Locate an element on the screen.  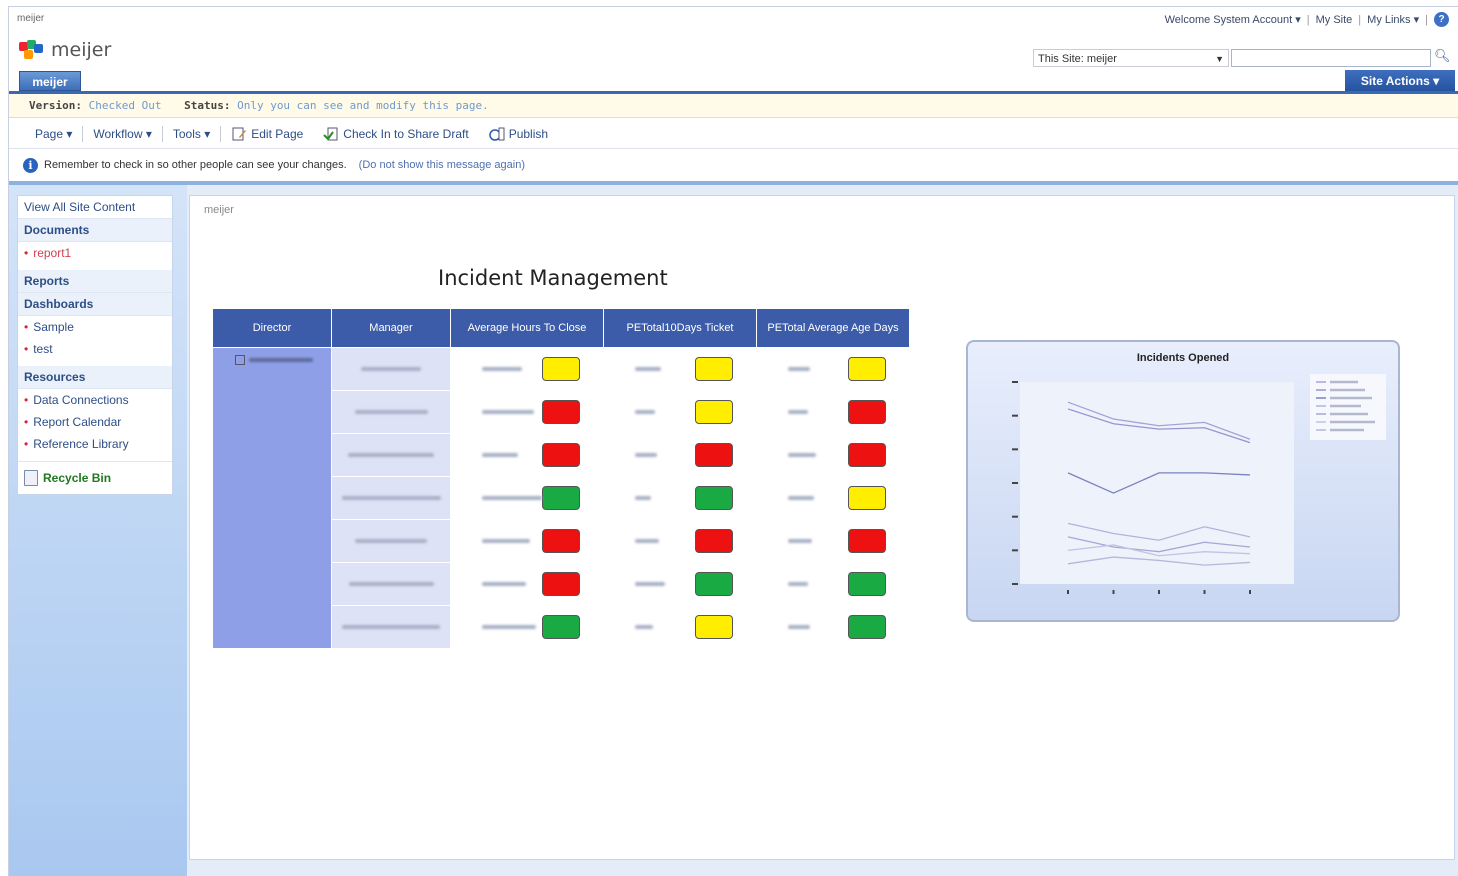
ql-item-report-calendar: Report Calendar is located at coordinates (95, 422).